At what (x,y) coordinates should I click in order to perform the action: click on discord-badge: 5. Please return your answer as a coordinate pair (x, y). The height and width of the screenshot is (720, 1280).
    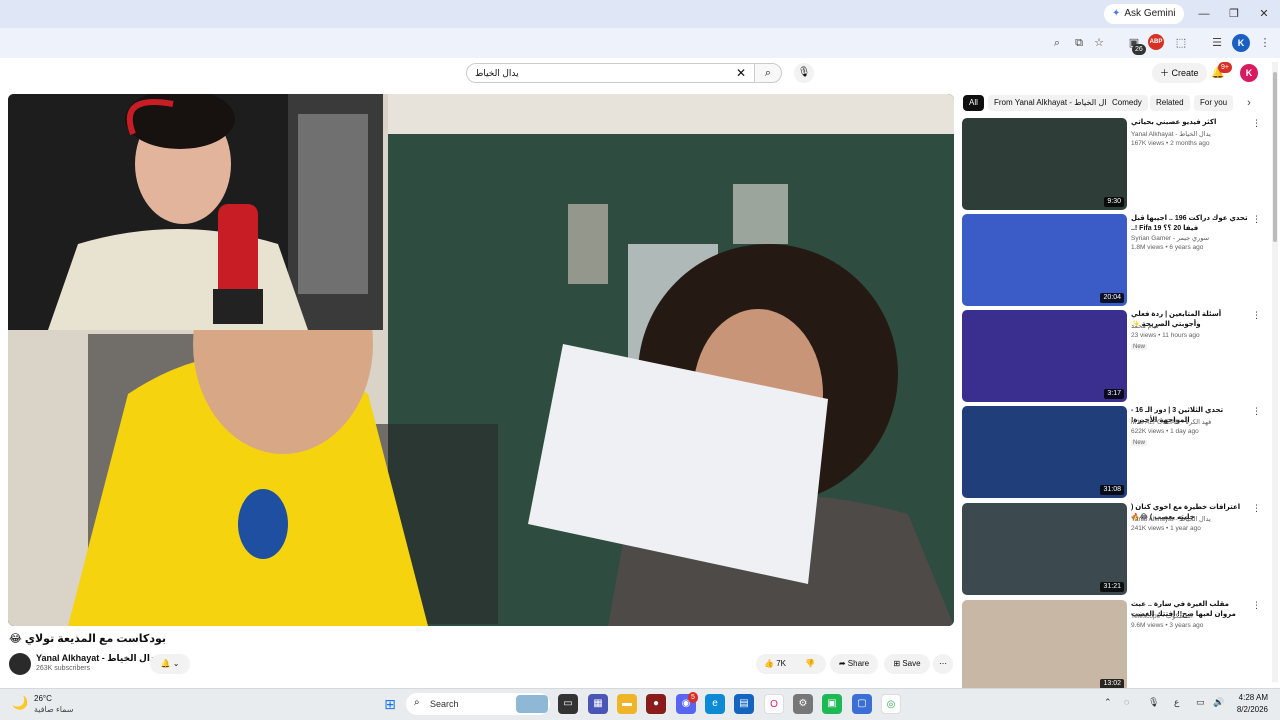
    Looking at the image, I should click on (693, 697).